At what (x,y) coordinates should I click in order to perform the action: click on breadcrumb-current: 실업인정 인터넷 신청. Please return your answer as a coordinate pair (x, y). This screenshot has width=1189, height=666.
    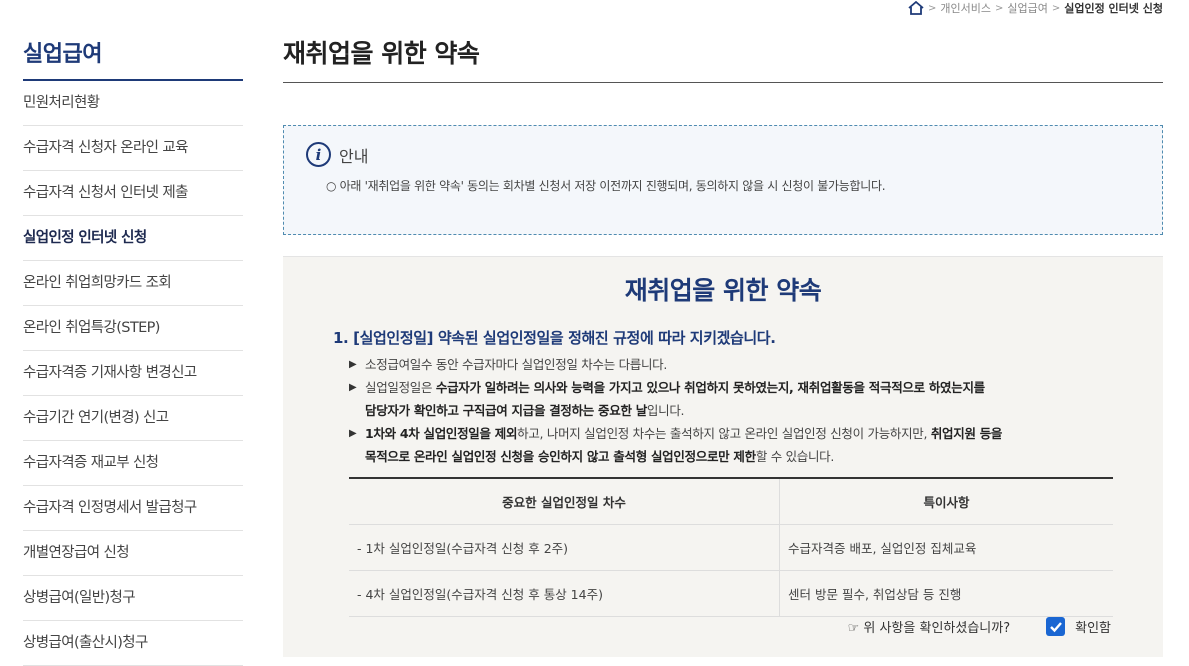
    Looking at the image, I should click on (1113, 8).